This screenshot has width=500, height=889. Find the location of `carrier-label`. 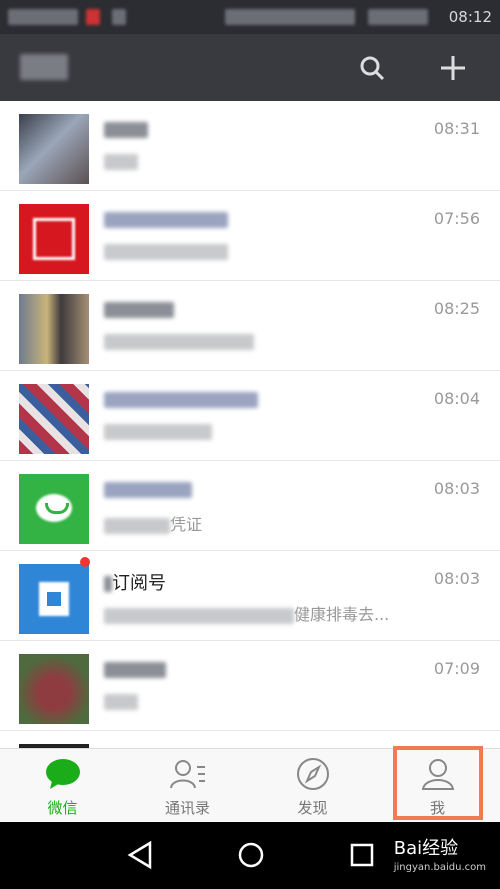

carrier-label is located at coordinates (43, 17).